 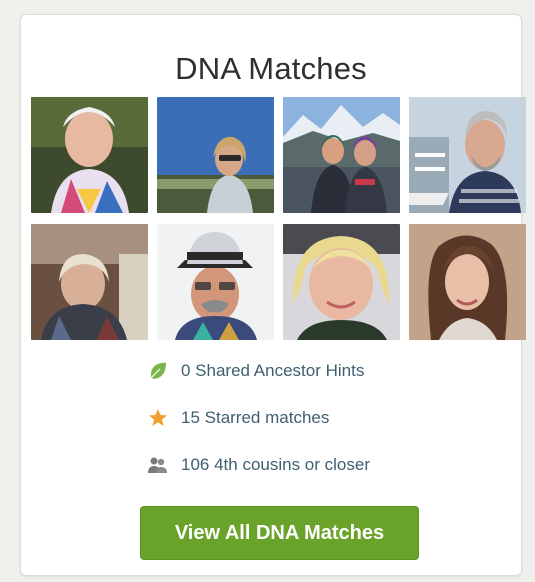 I want to click on starred-matches-link: 15 Starred matches, so click(x=238, y=418).